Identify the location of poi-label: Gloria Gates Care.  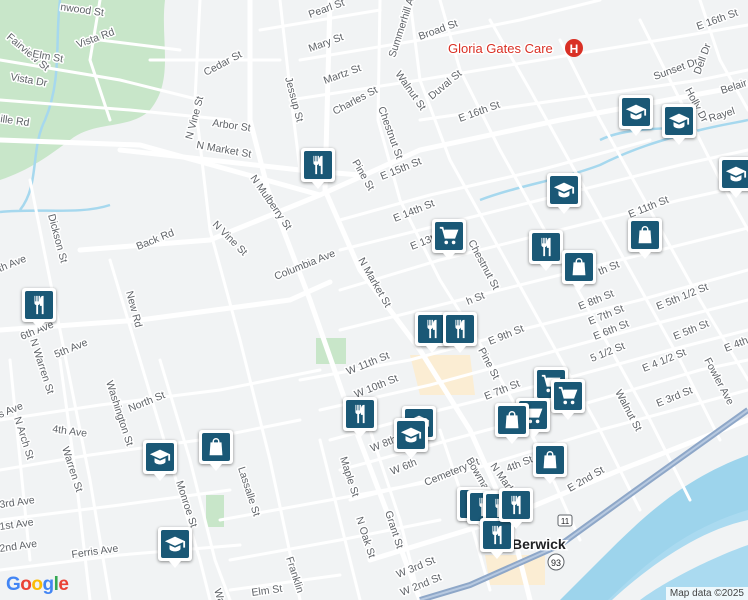
(501, 49).